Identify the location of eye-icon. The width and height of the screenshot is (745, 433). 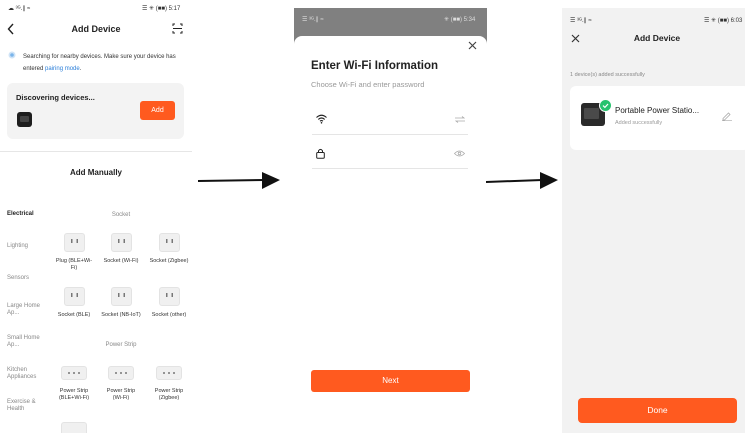
(459, 153).